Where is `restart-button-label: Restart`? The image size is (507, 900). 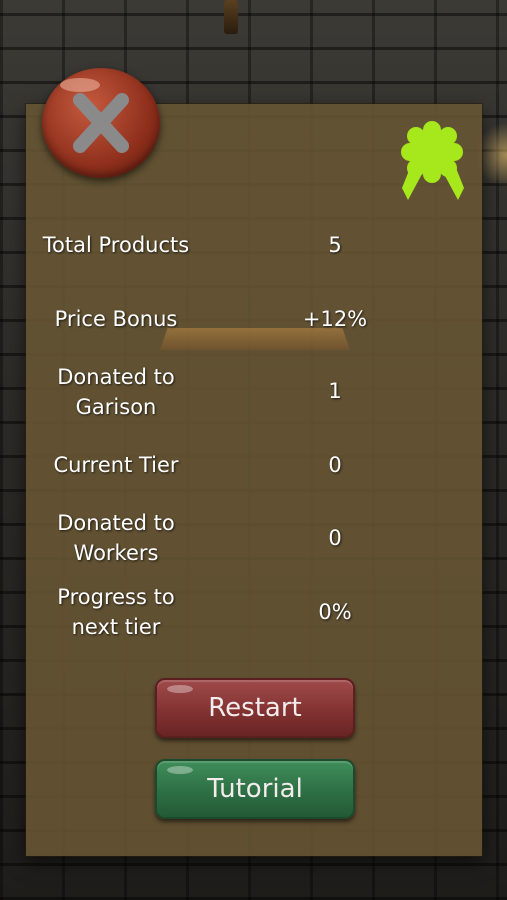
restart-button-label: Restart is located at coordinates (255, 708).